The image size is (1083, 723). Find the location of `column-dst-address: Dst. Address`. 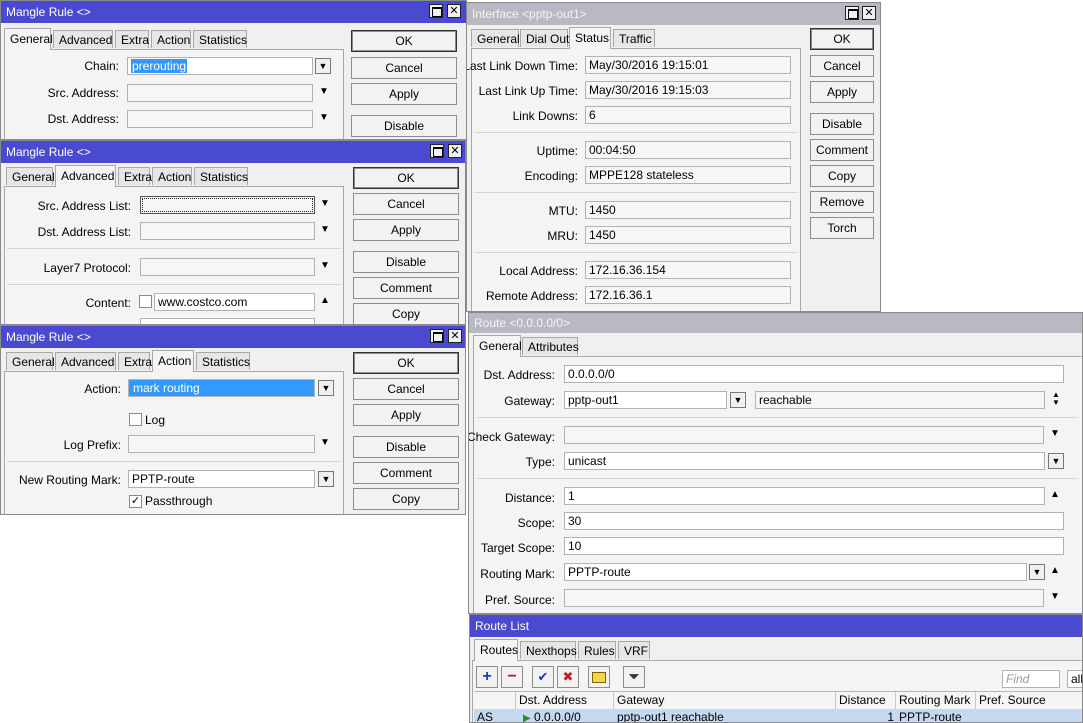

column-dst-address: Dst. Address is located at coordinates (565, 700).